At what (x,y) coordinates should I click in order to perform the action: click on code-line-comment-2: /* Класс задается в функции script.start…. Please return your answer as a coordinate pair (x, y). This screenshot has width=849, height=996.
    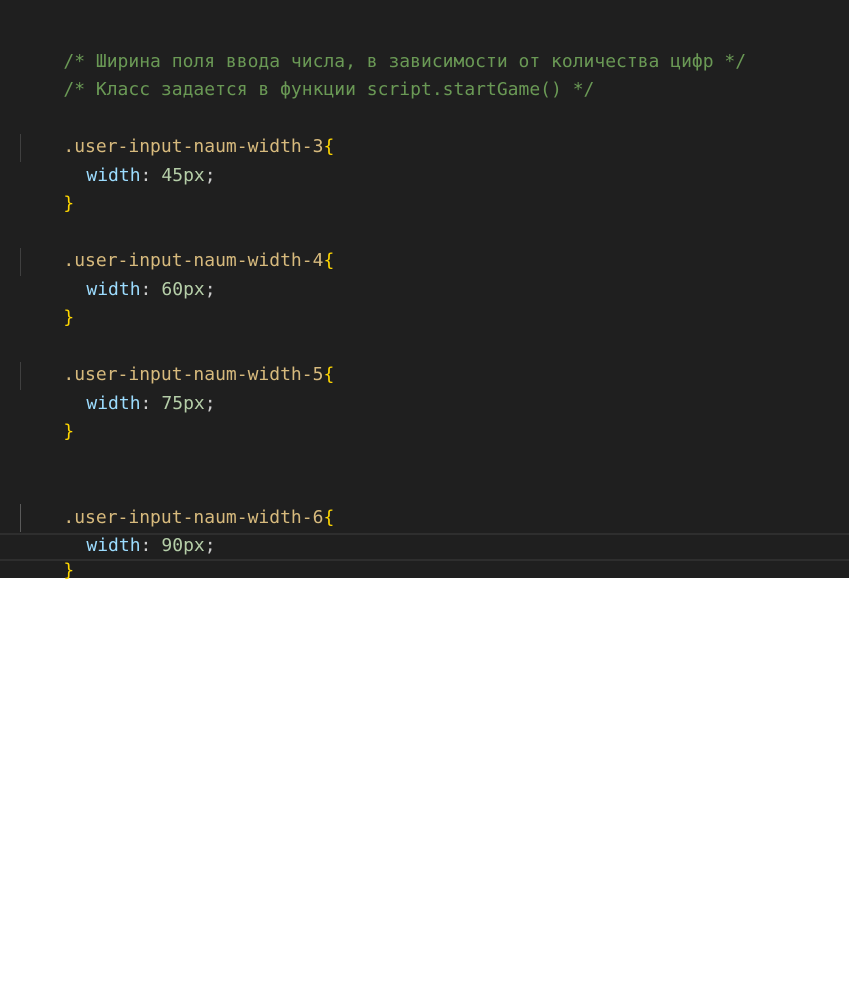
    Looking at the image, I should click on (424, 74).